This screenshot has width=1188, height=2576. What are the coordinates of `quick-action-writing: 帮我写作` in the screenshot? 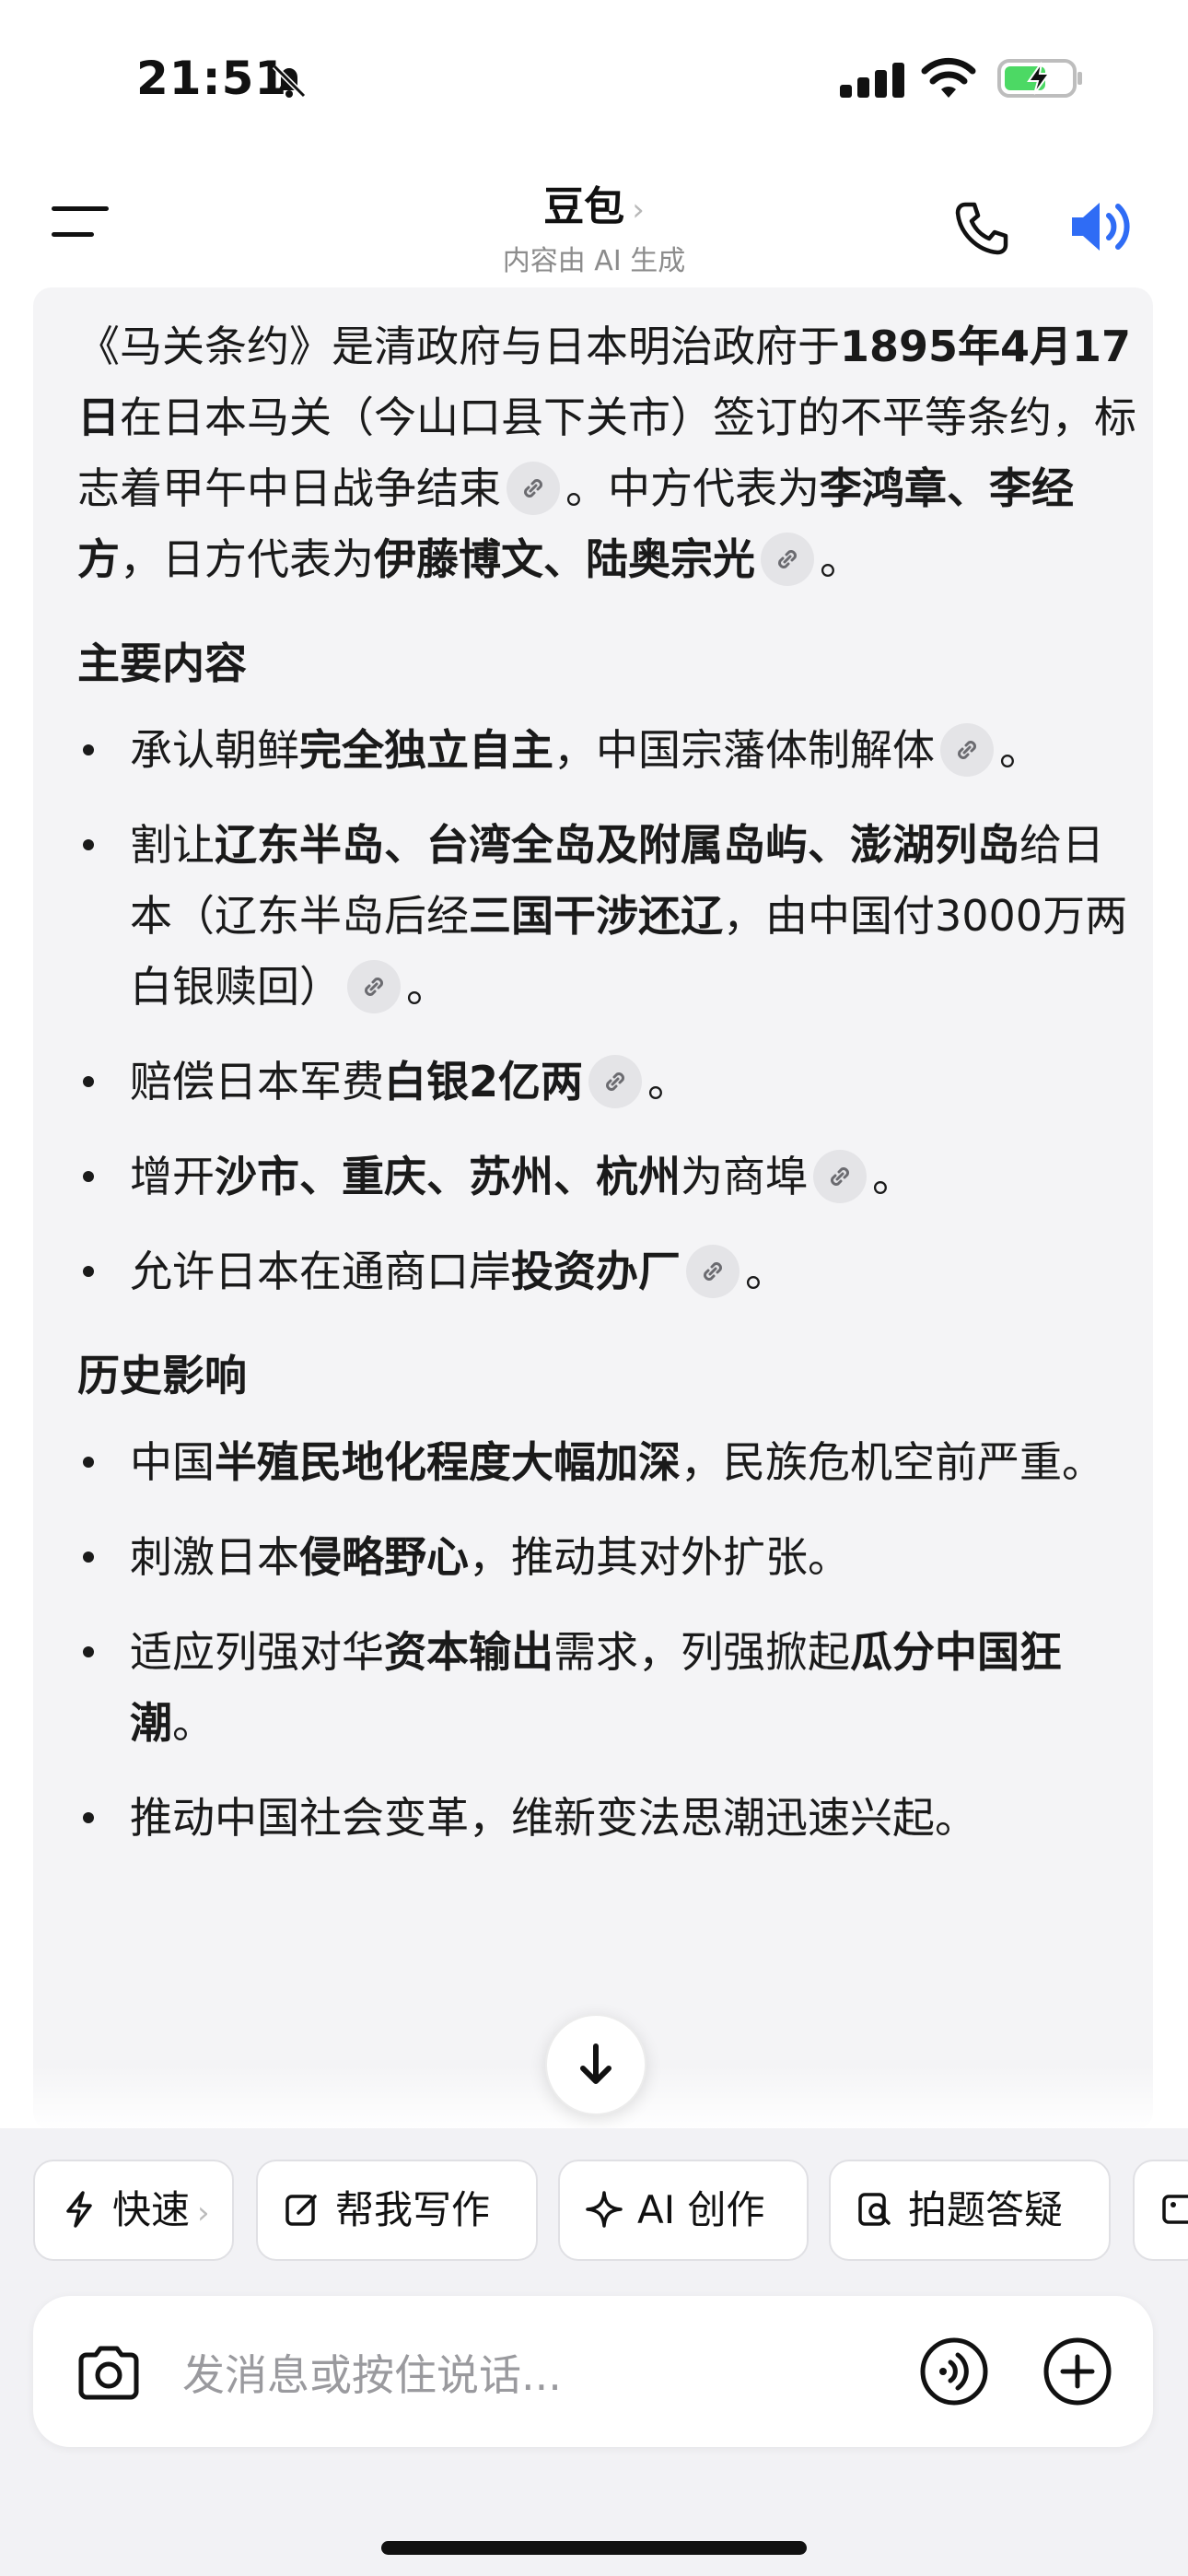 It's located at (397, 2210).